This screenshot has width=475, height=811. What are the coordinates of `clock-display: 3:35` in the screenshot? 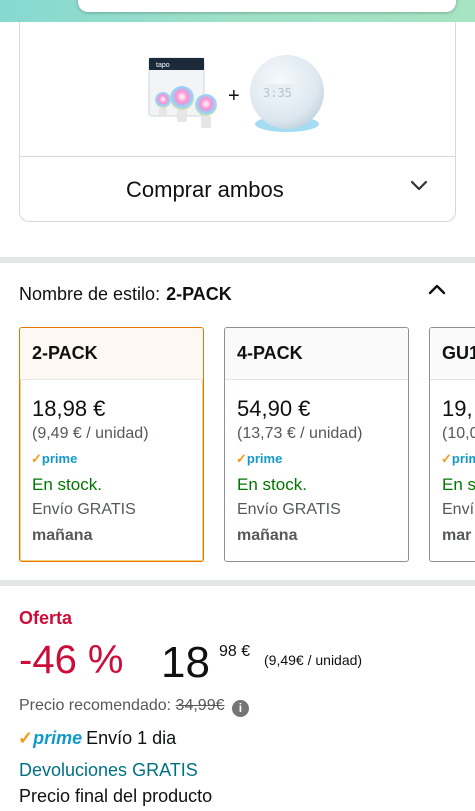 It's located at (277, 93).